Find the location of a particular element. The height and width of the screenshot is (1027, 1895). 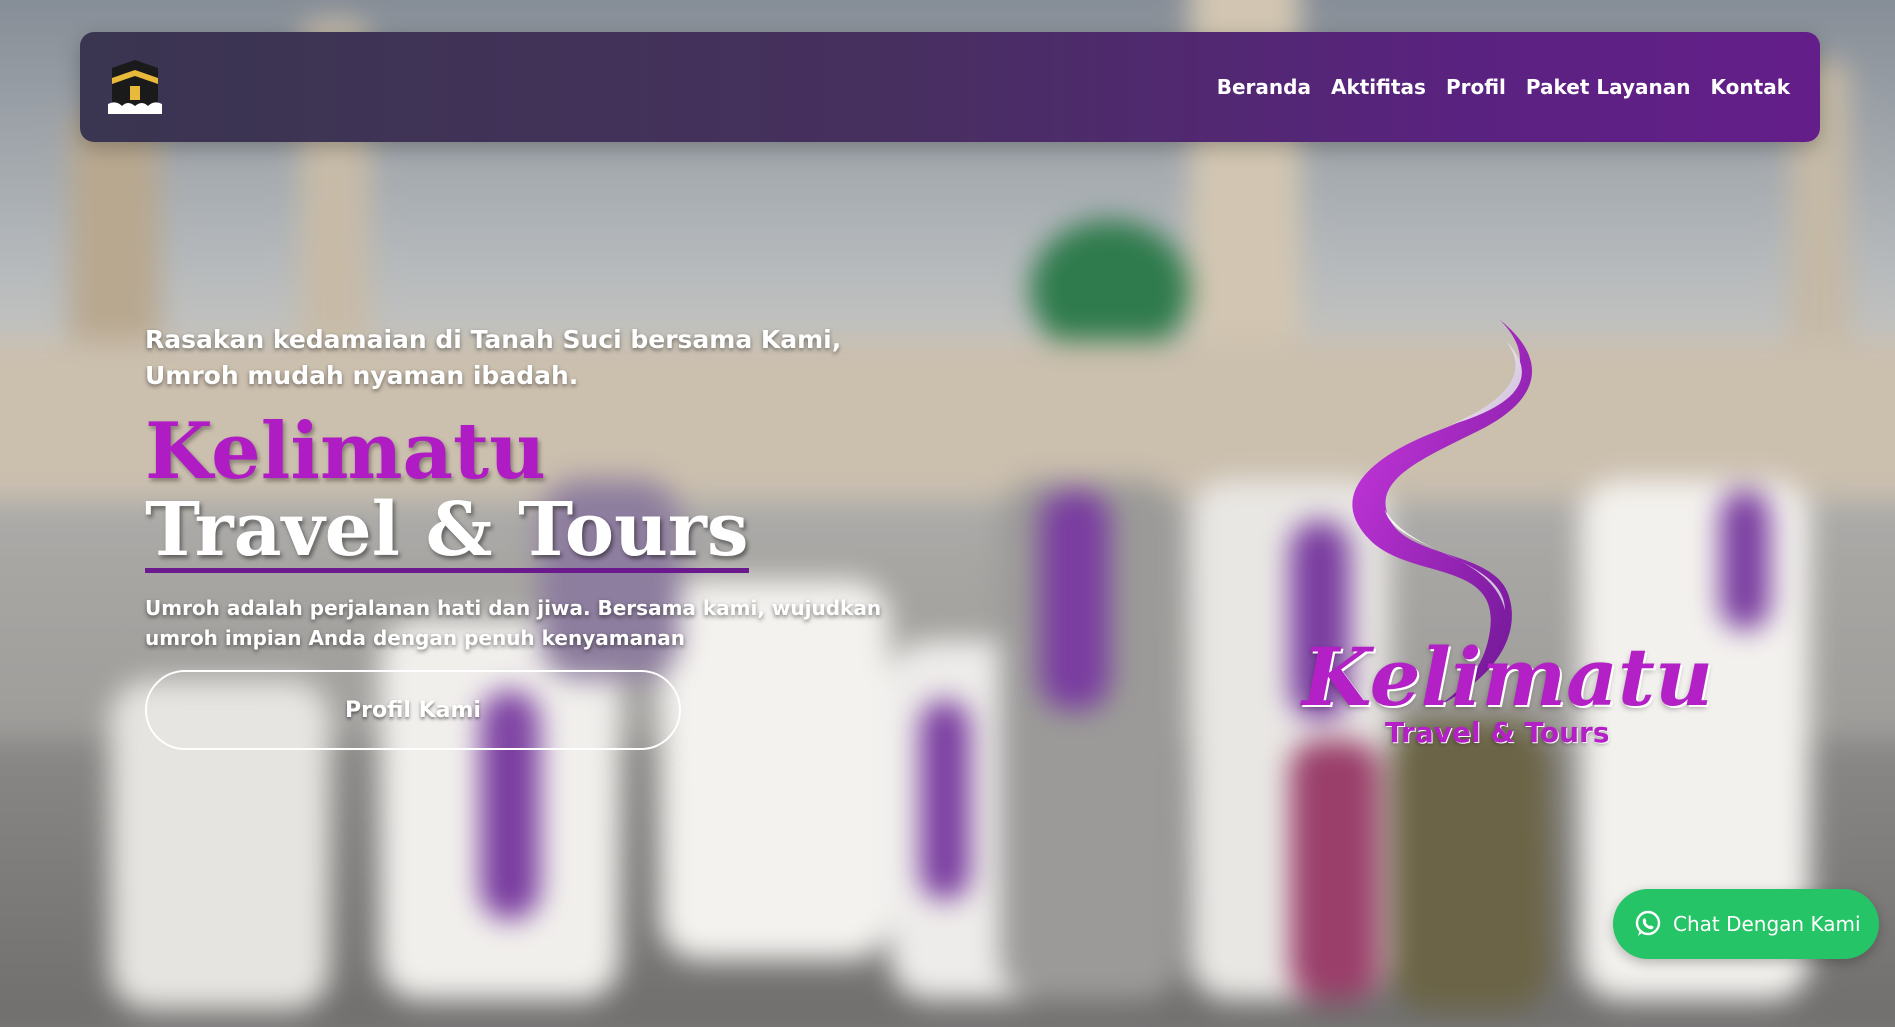

hero-brand-subtitle: Travel & Tours is located at coordinates (447, 530).